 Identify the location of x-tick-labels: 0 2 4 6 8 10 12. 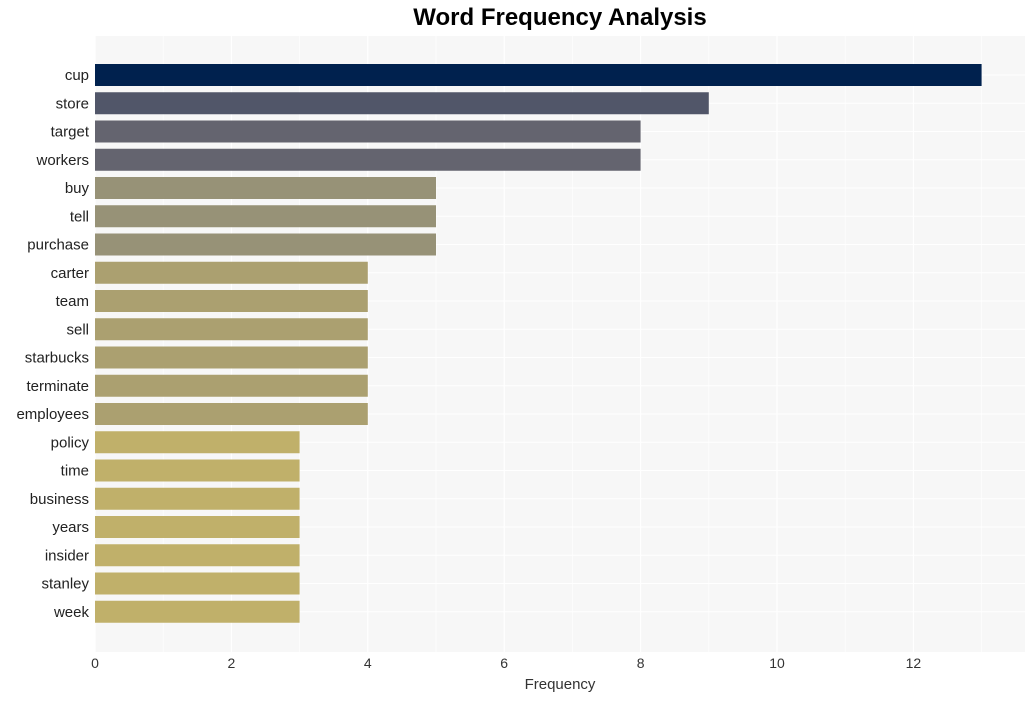
(506, 663).